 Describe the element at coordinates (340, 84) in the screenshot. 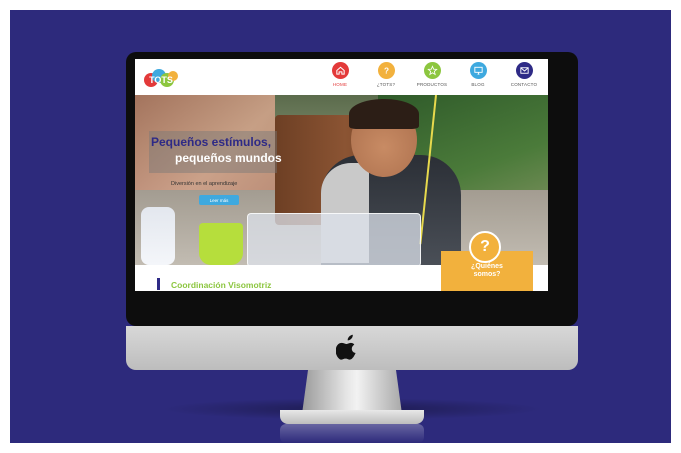

I see `nav-label-home: HOME` at that location.